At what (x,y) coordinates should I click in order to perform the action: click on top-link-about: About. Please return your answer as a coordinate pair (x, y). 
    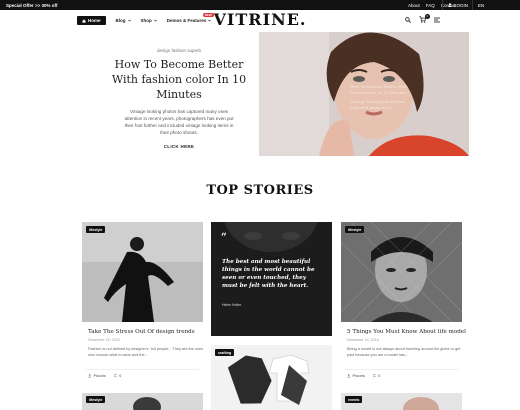
    Looking at the image, I should click on (414, 5).